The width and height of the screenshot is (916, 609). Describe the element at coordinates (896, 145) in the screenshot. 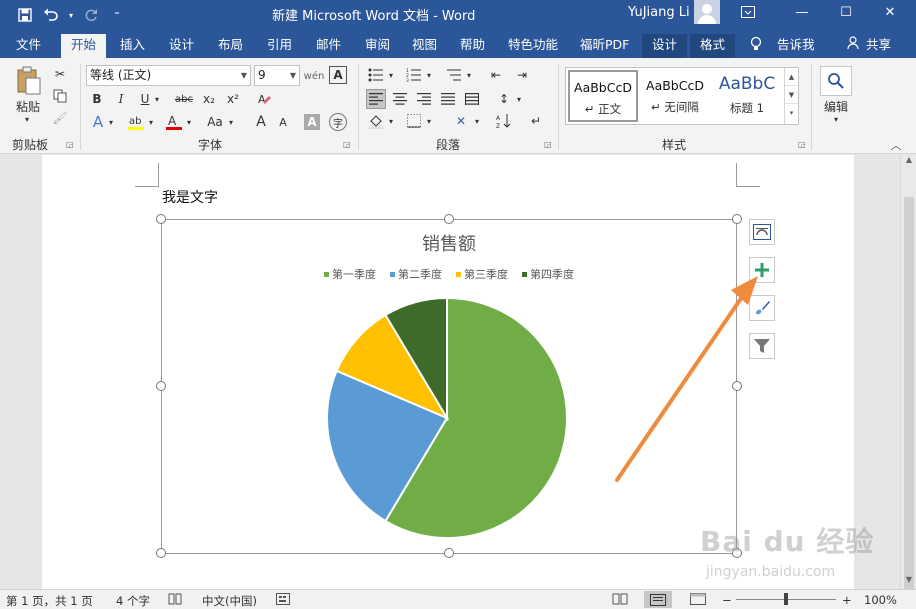

I see `collapse-ribbon-icon: ︿` at that location.